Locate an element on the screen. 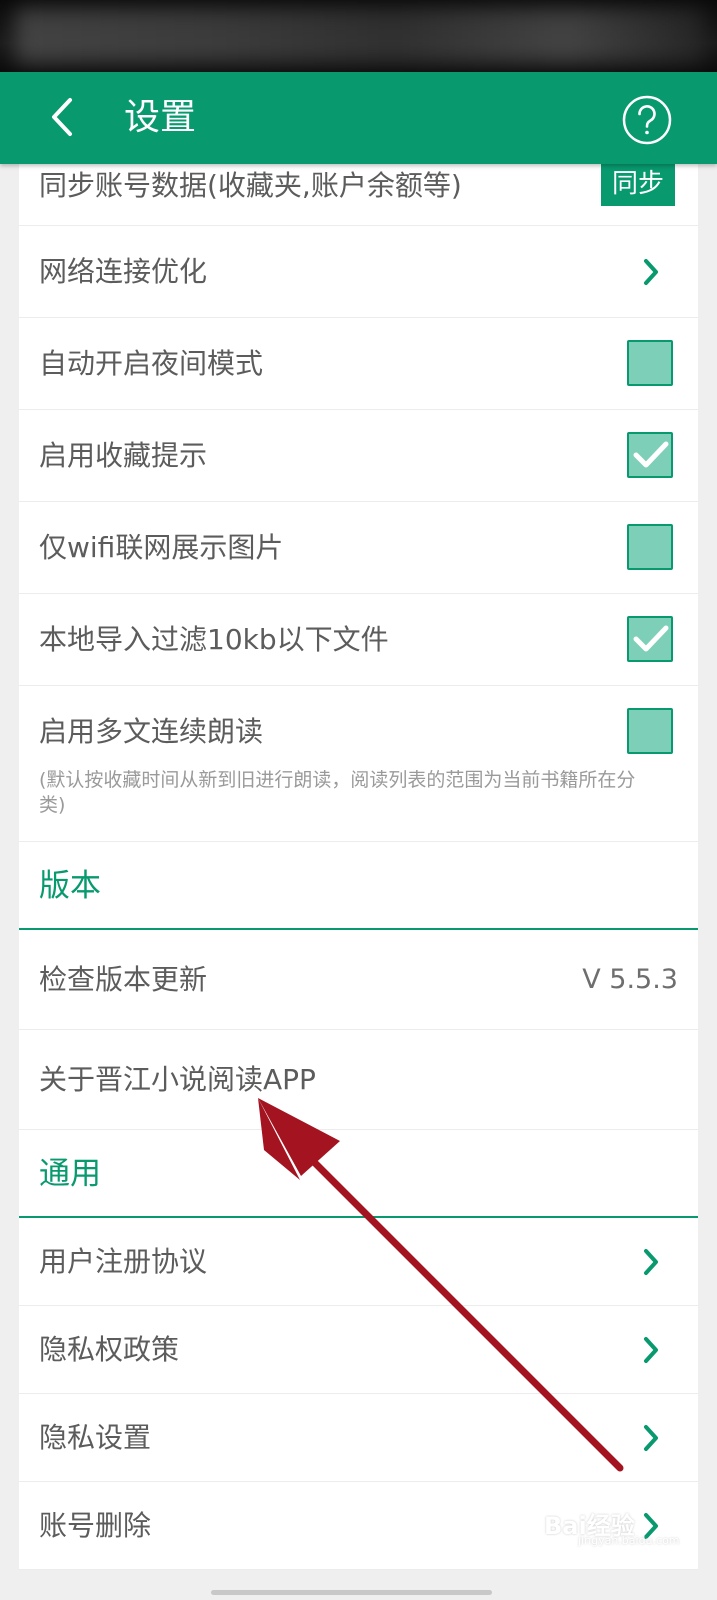 The image size is (717, 1600). general-section-title: 通用 is located at coordinates (70, 1174).